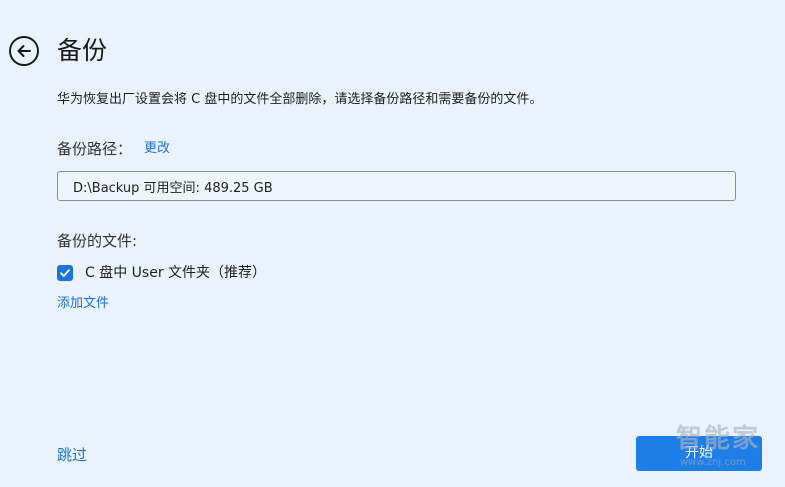 Image resolution: width=785 pixels, height=487 pixels. I want to click on backup-path-field, so click(396, 186).